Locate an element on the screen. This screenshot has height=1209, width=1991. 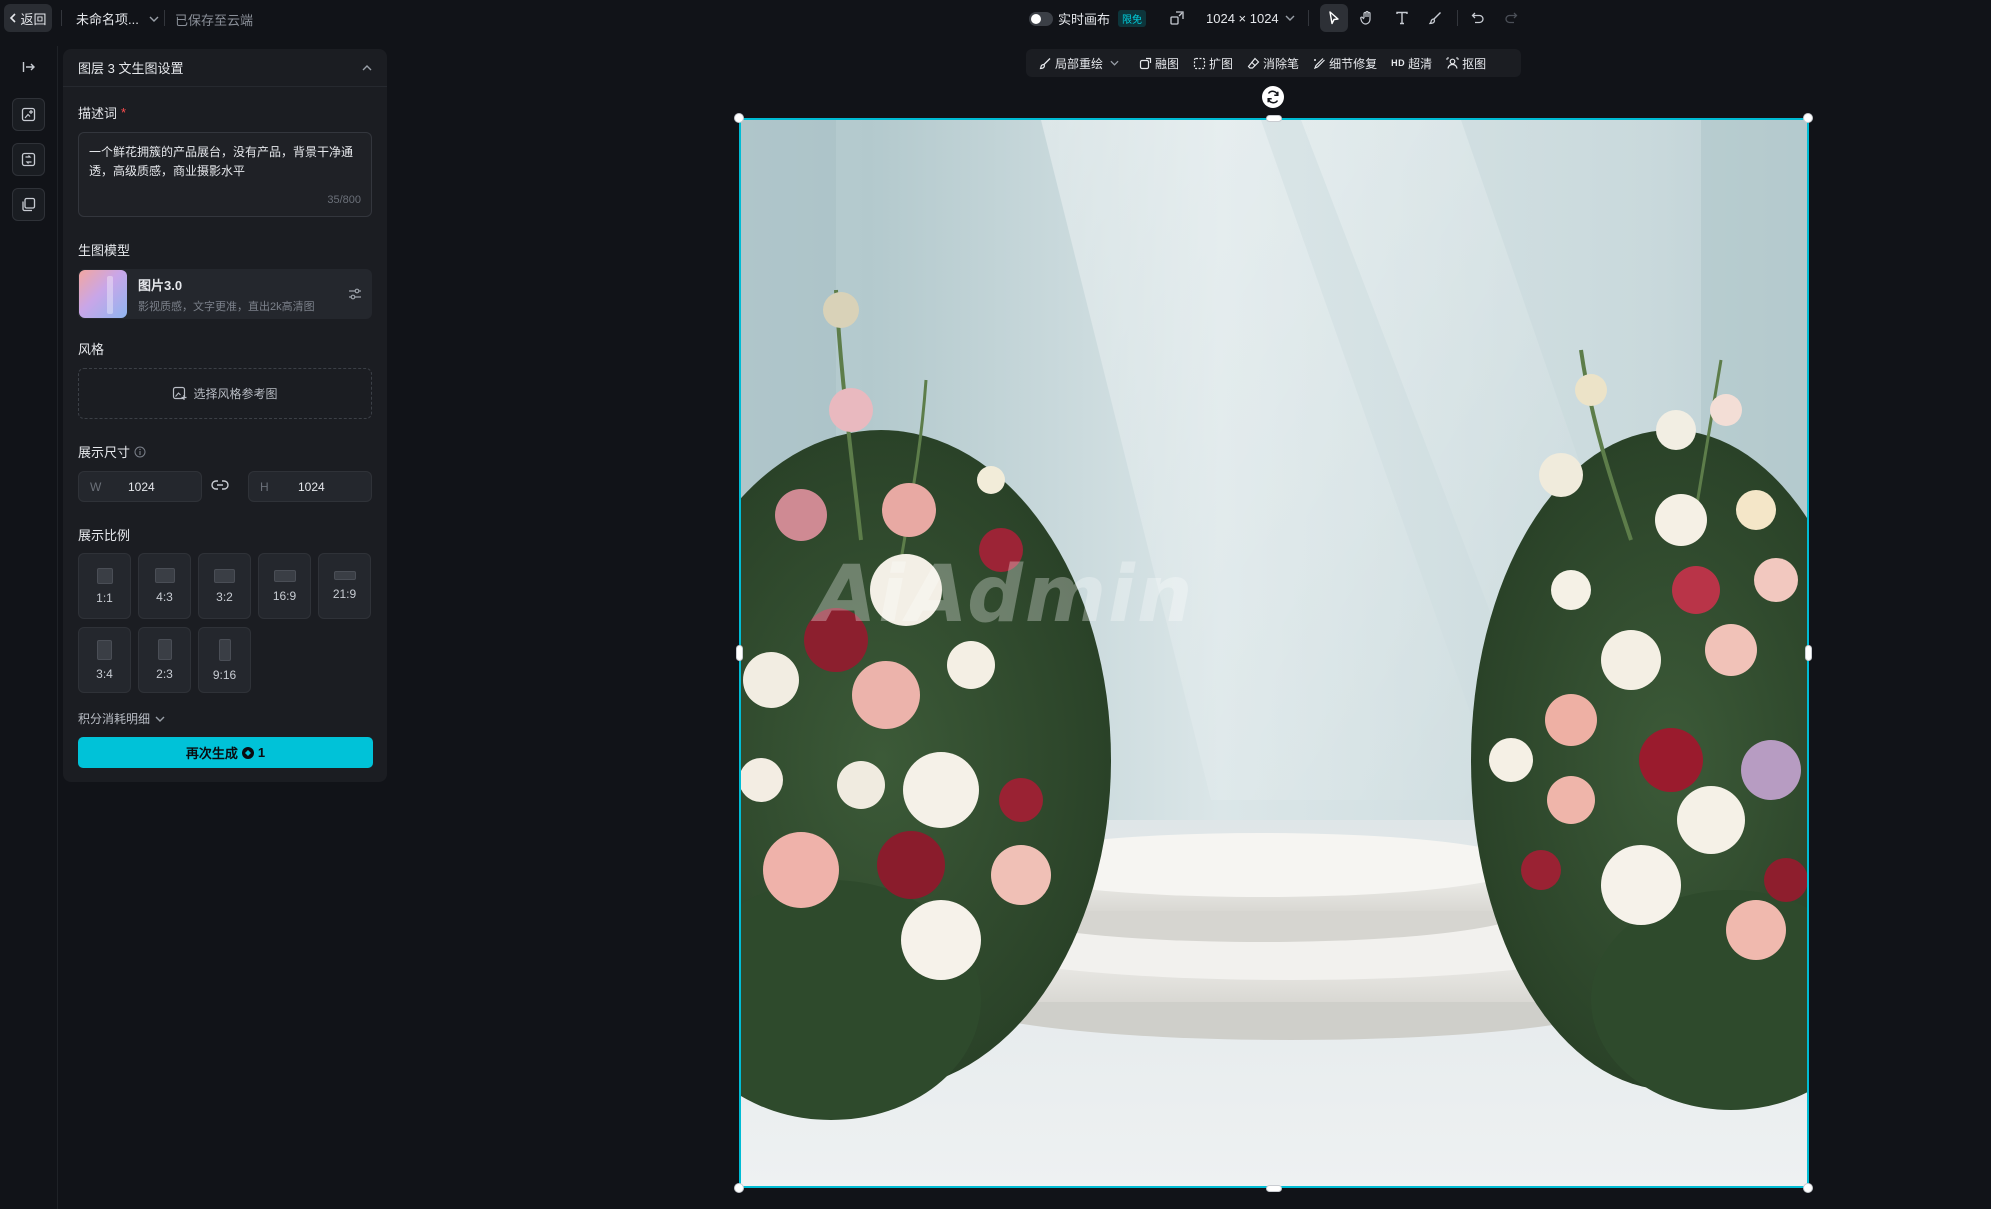
cutout-icon is located at coordinates (1452, 63).